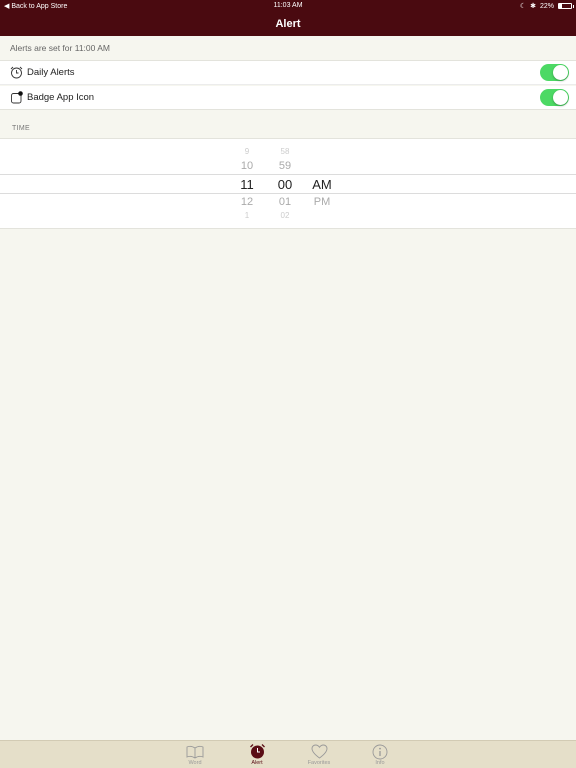 The width and height of the screenshot is (576, 768). I want to click on daily-alerts-row: Daily Alerts, so click(288, 73).